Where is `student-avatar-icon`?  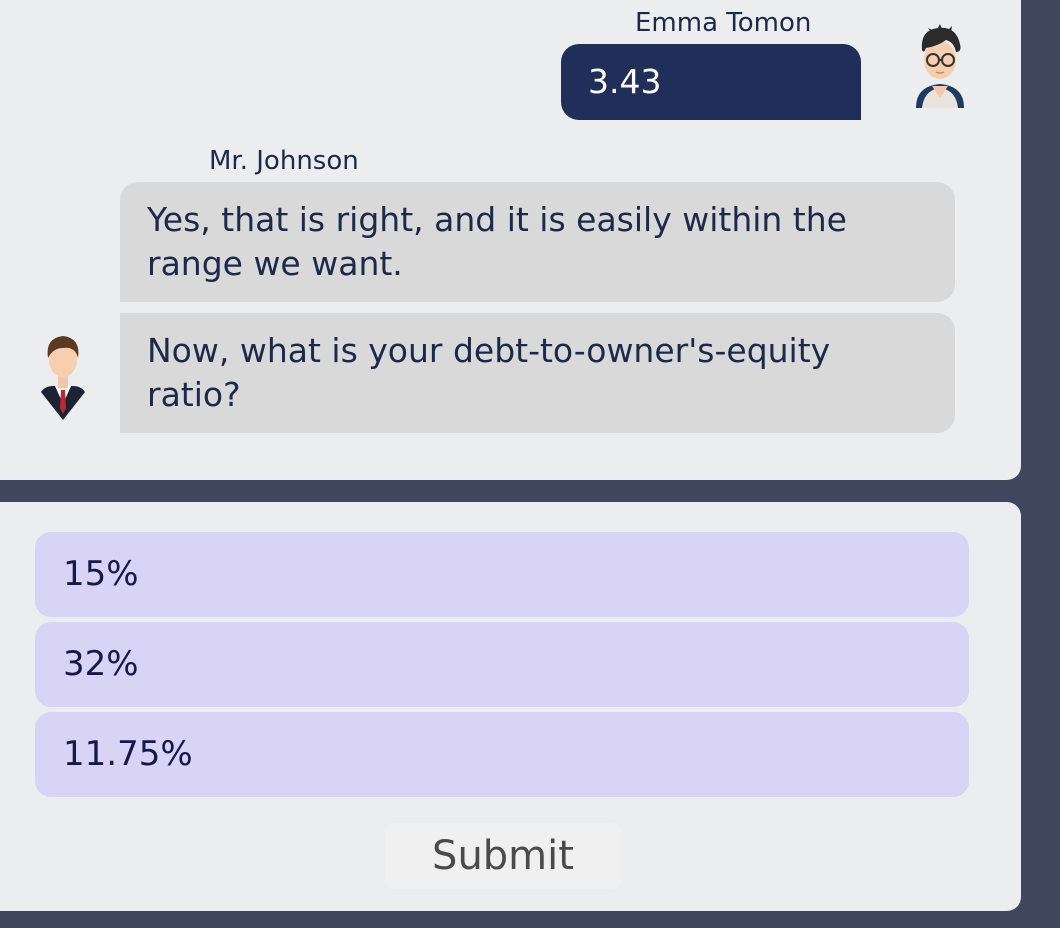
student-avatar-icon is located at coordinates (940, 66).